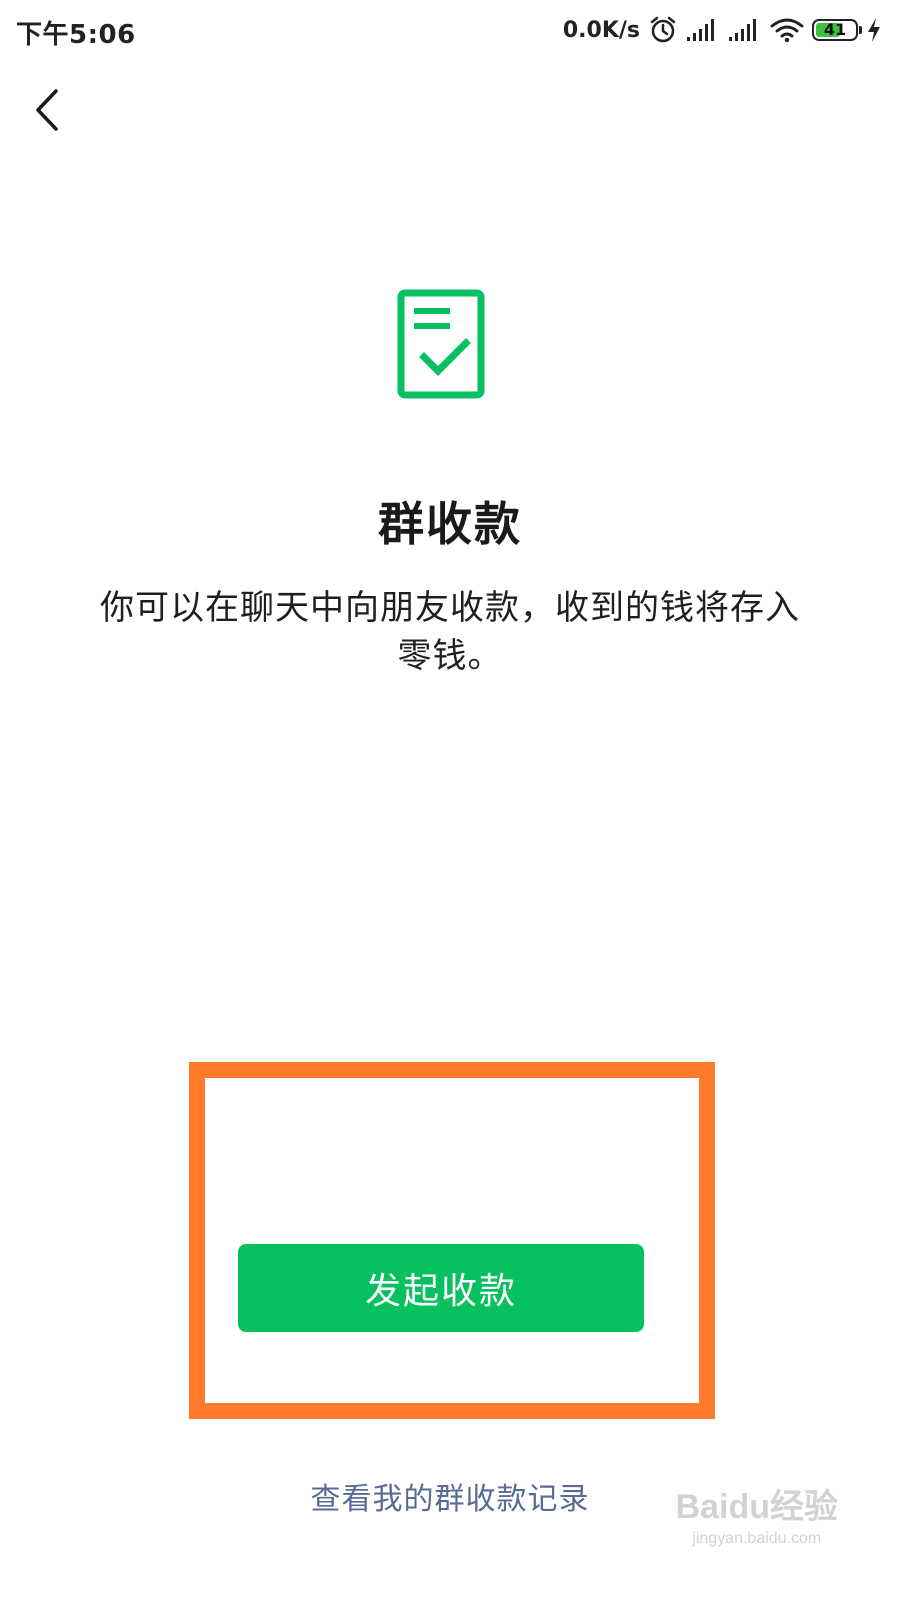 The width and height of the screenshot is (900, 1600). I want to click on start-collection-button: 发起收款, so click(441, 1288).